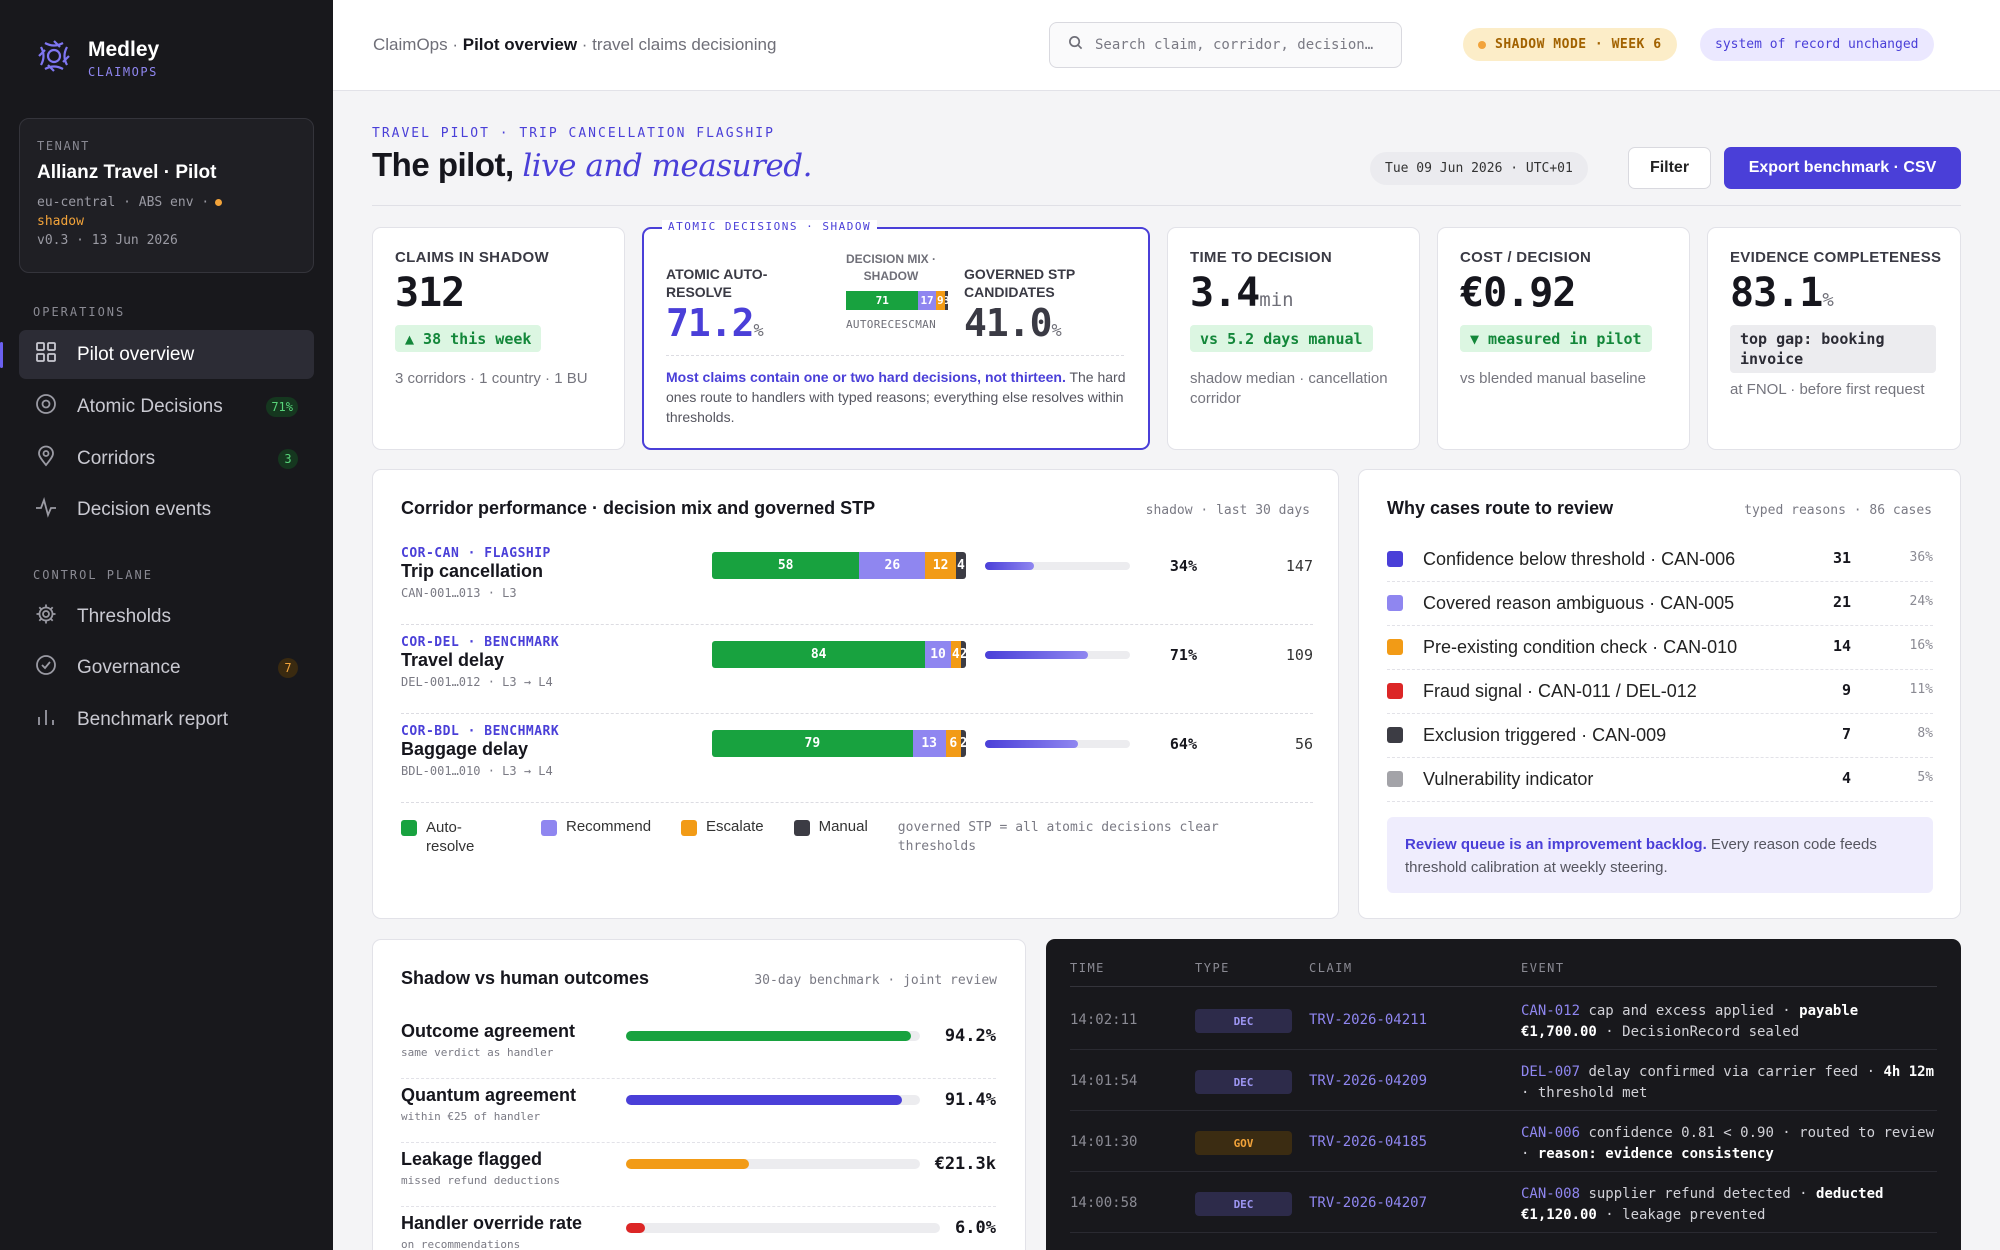  Describe the element at coordinates (1368, 1020) in the screenshot. I see `event-claim-link: TRV-2026-04211` at that location.